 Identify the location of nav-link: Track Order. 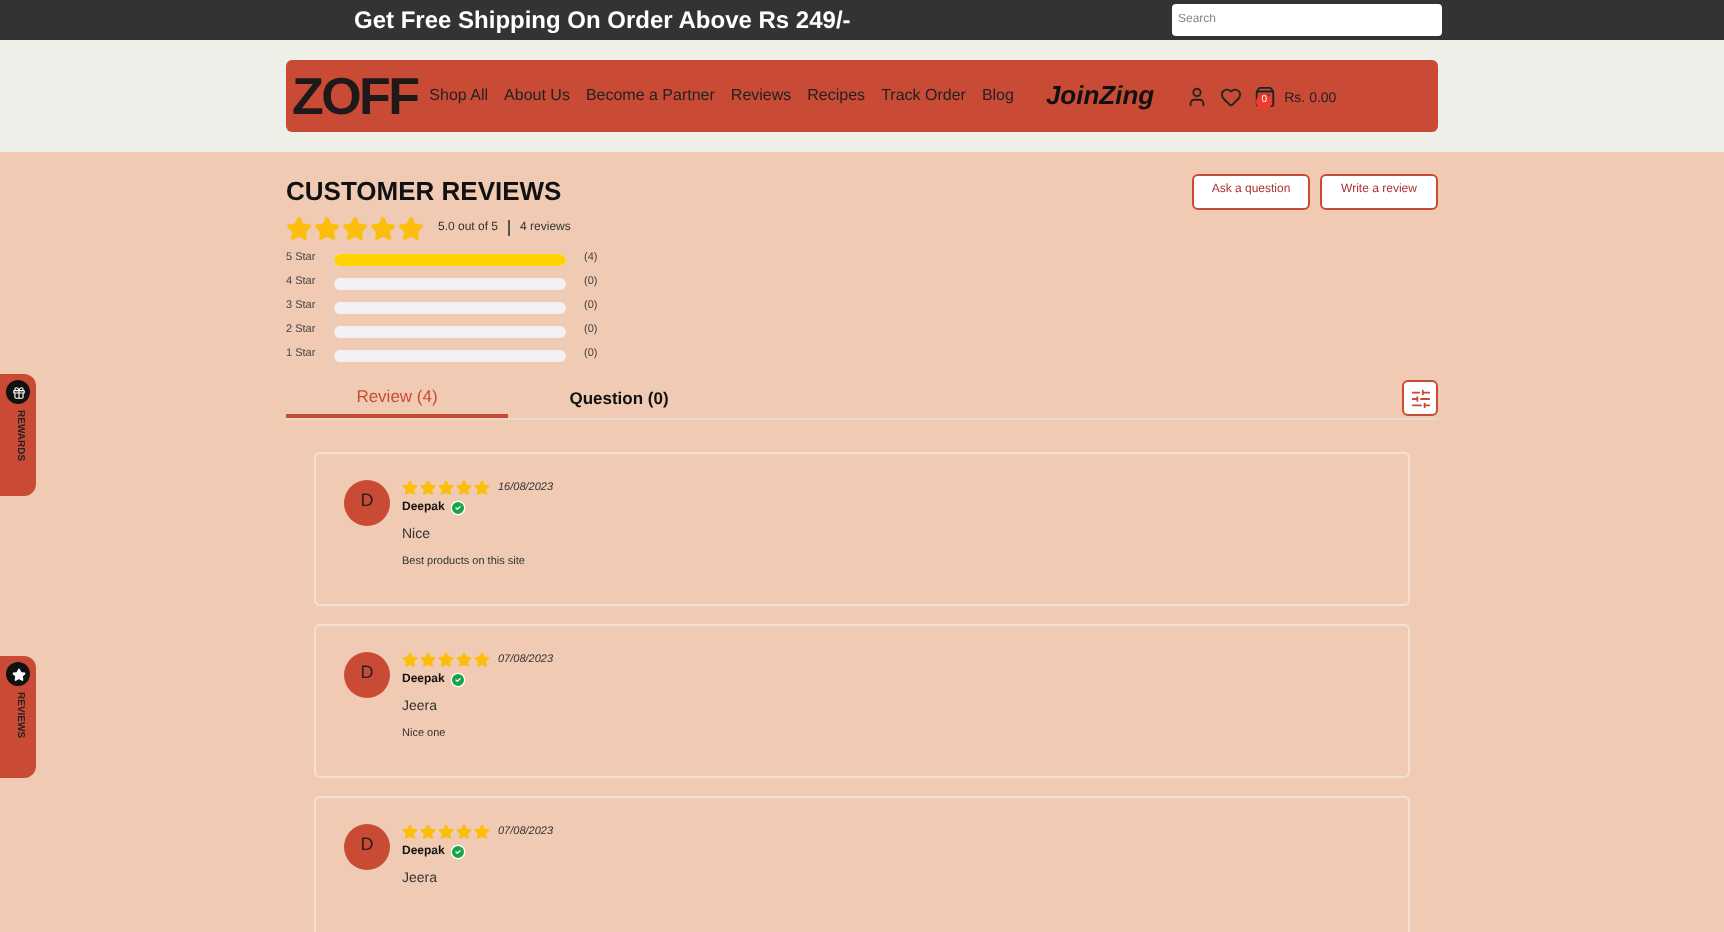
(923, 96).